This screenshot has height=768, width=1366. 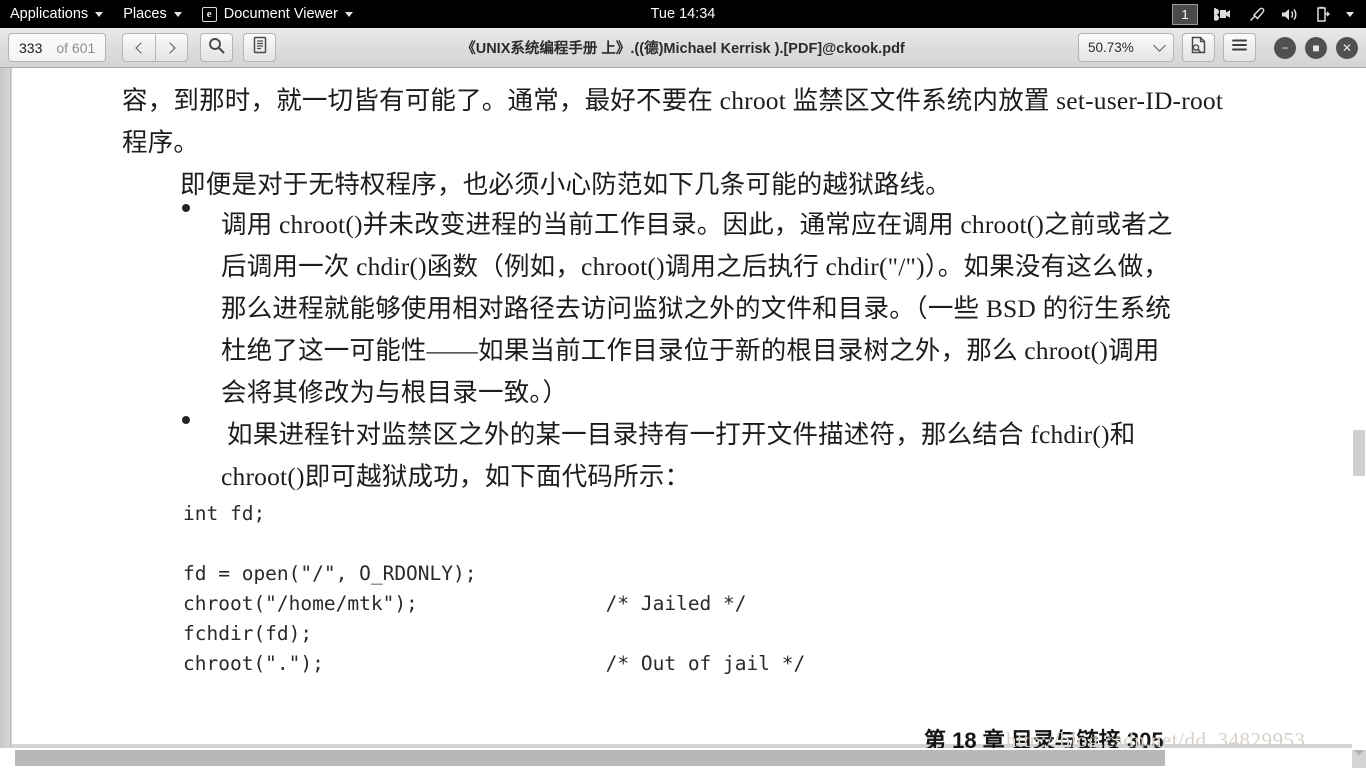 What do you see at coordinates (1322, 14) in the screenshot?
I see `battery-icon` at bounding box center [1322, 14].